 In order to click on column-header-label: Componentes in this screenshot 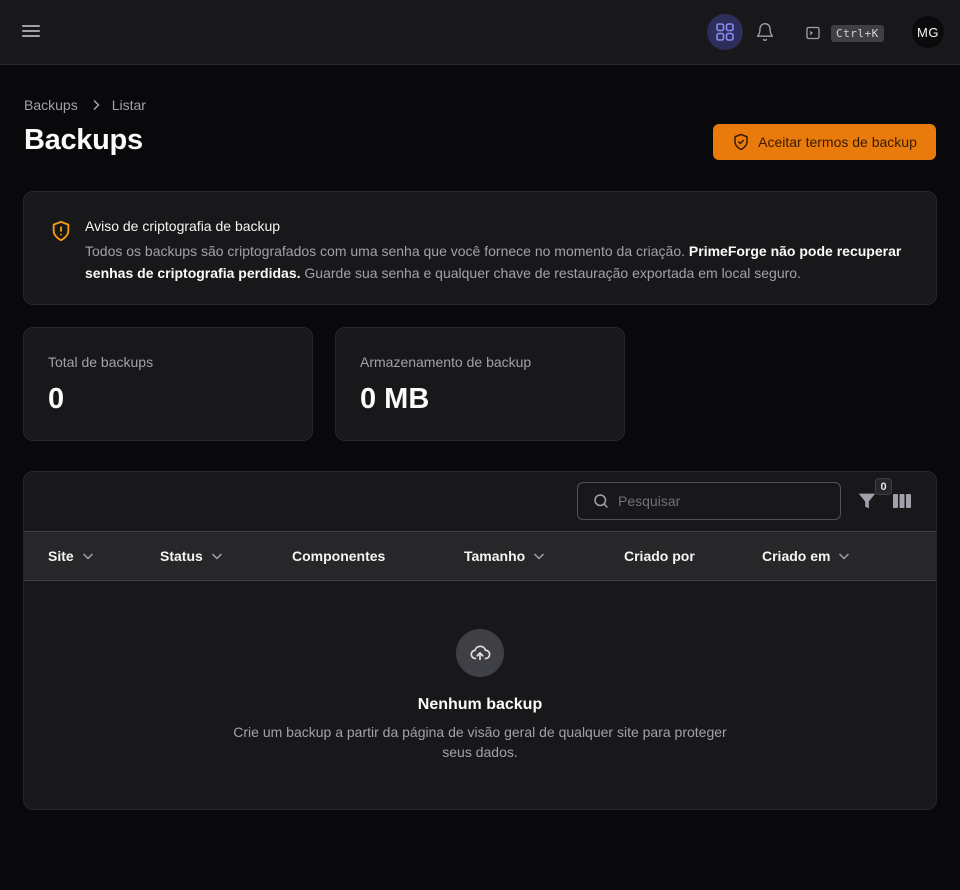, I will do `click(339, 556)`.